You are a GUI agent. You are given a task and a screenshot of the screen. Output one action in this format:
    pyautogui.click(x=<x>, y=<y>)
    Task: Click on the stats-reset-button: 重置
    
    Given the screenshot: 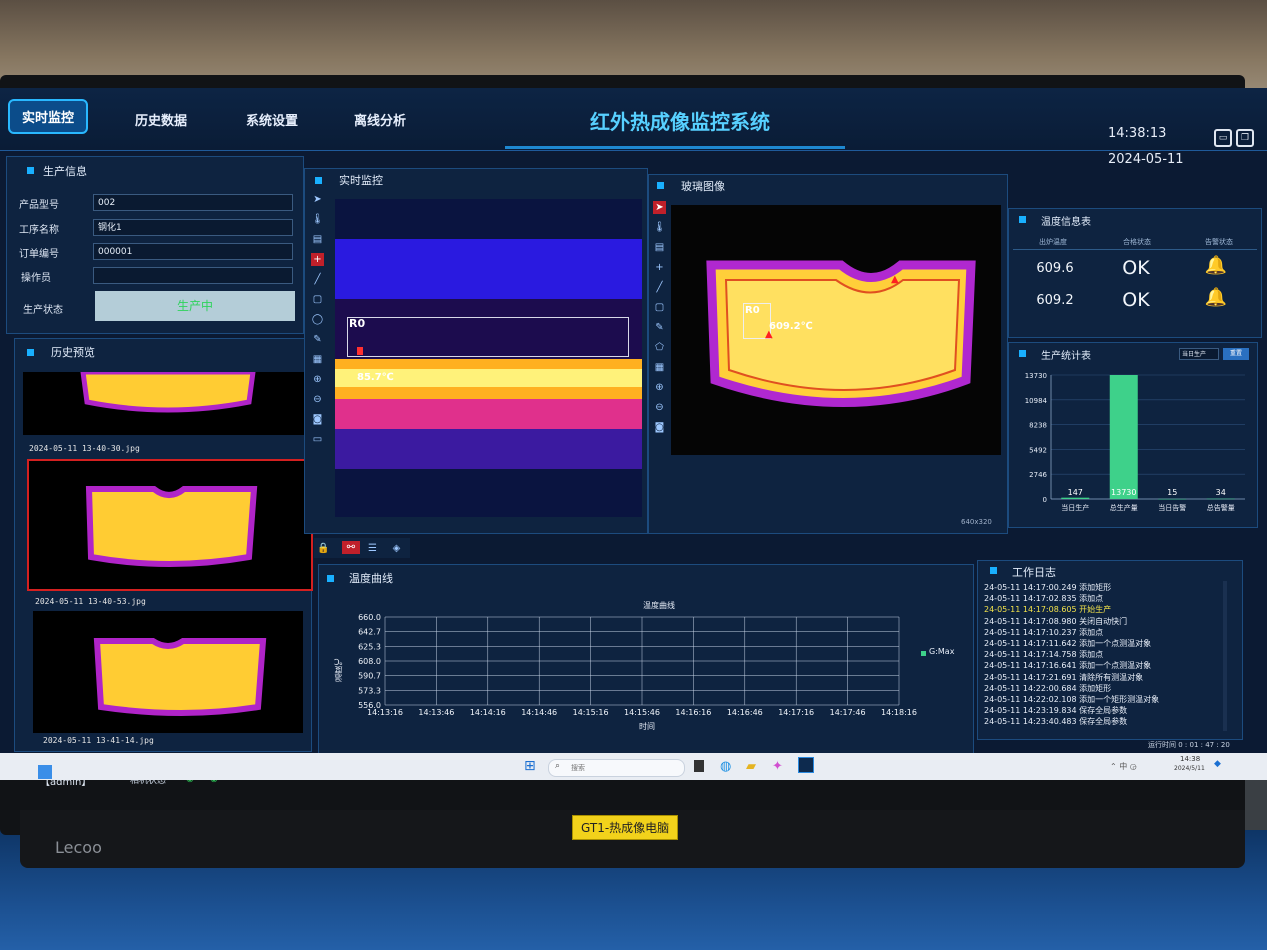 What is the action you would take?
    pyautogui.click(x=1236, y=354)
    